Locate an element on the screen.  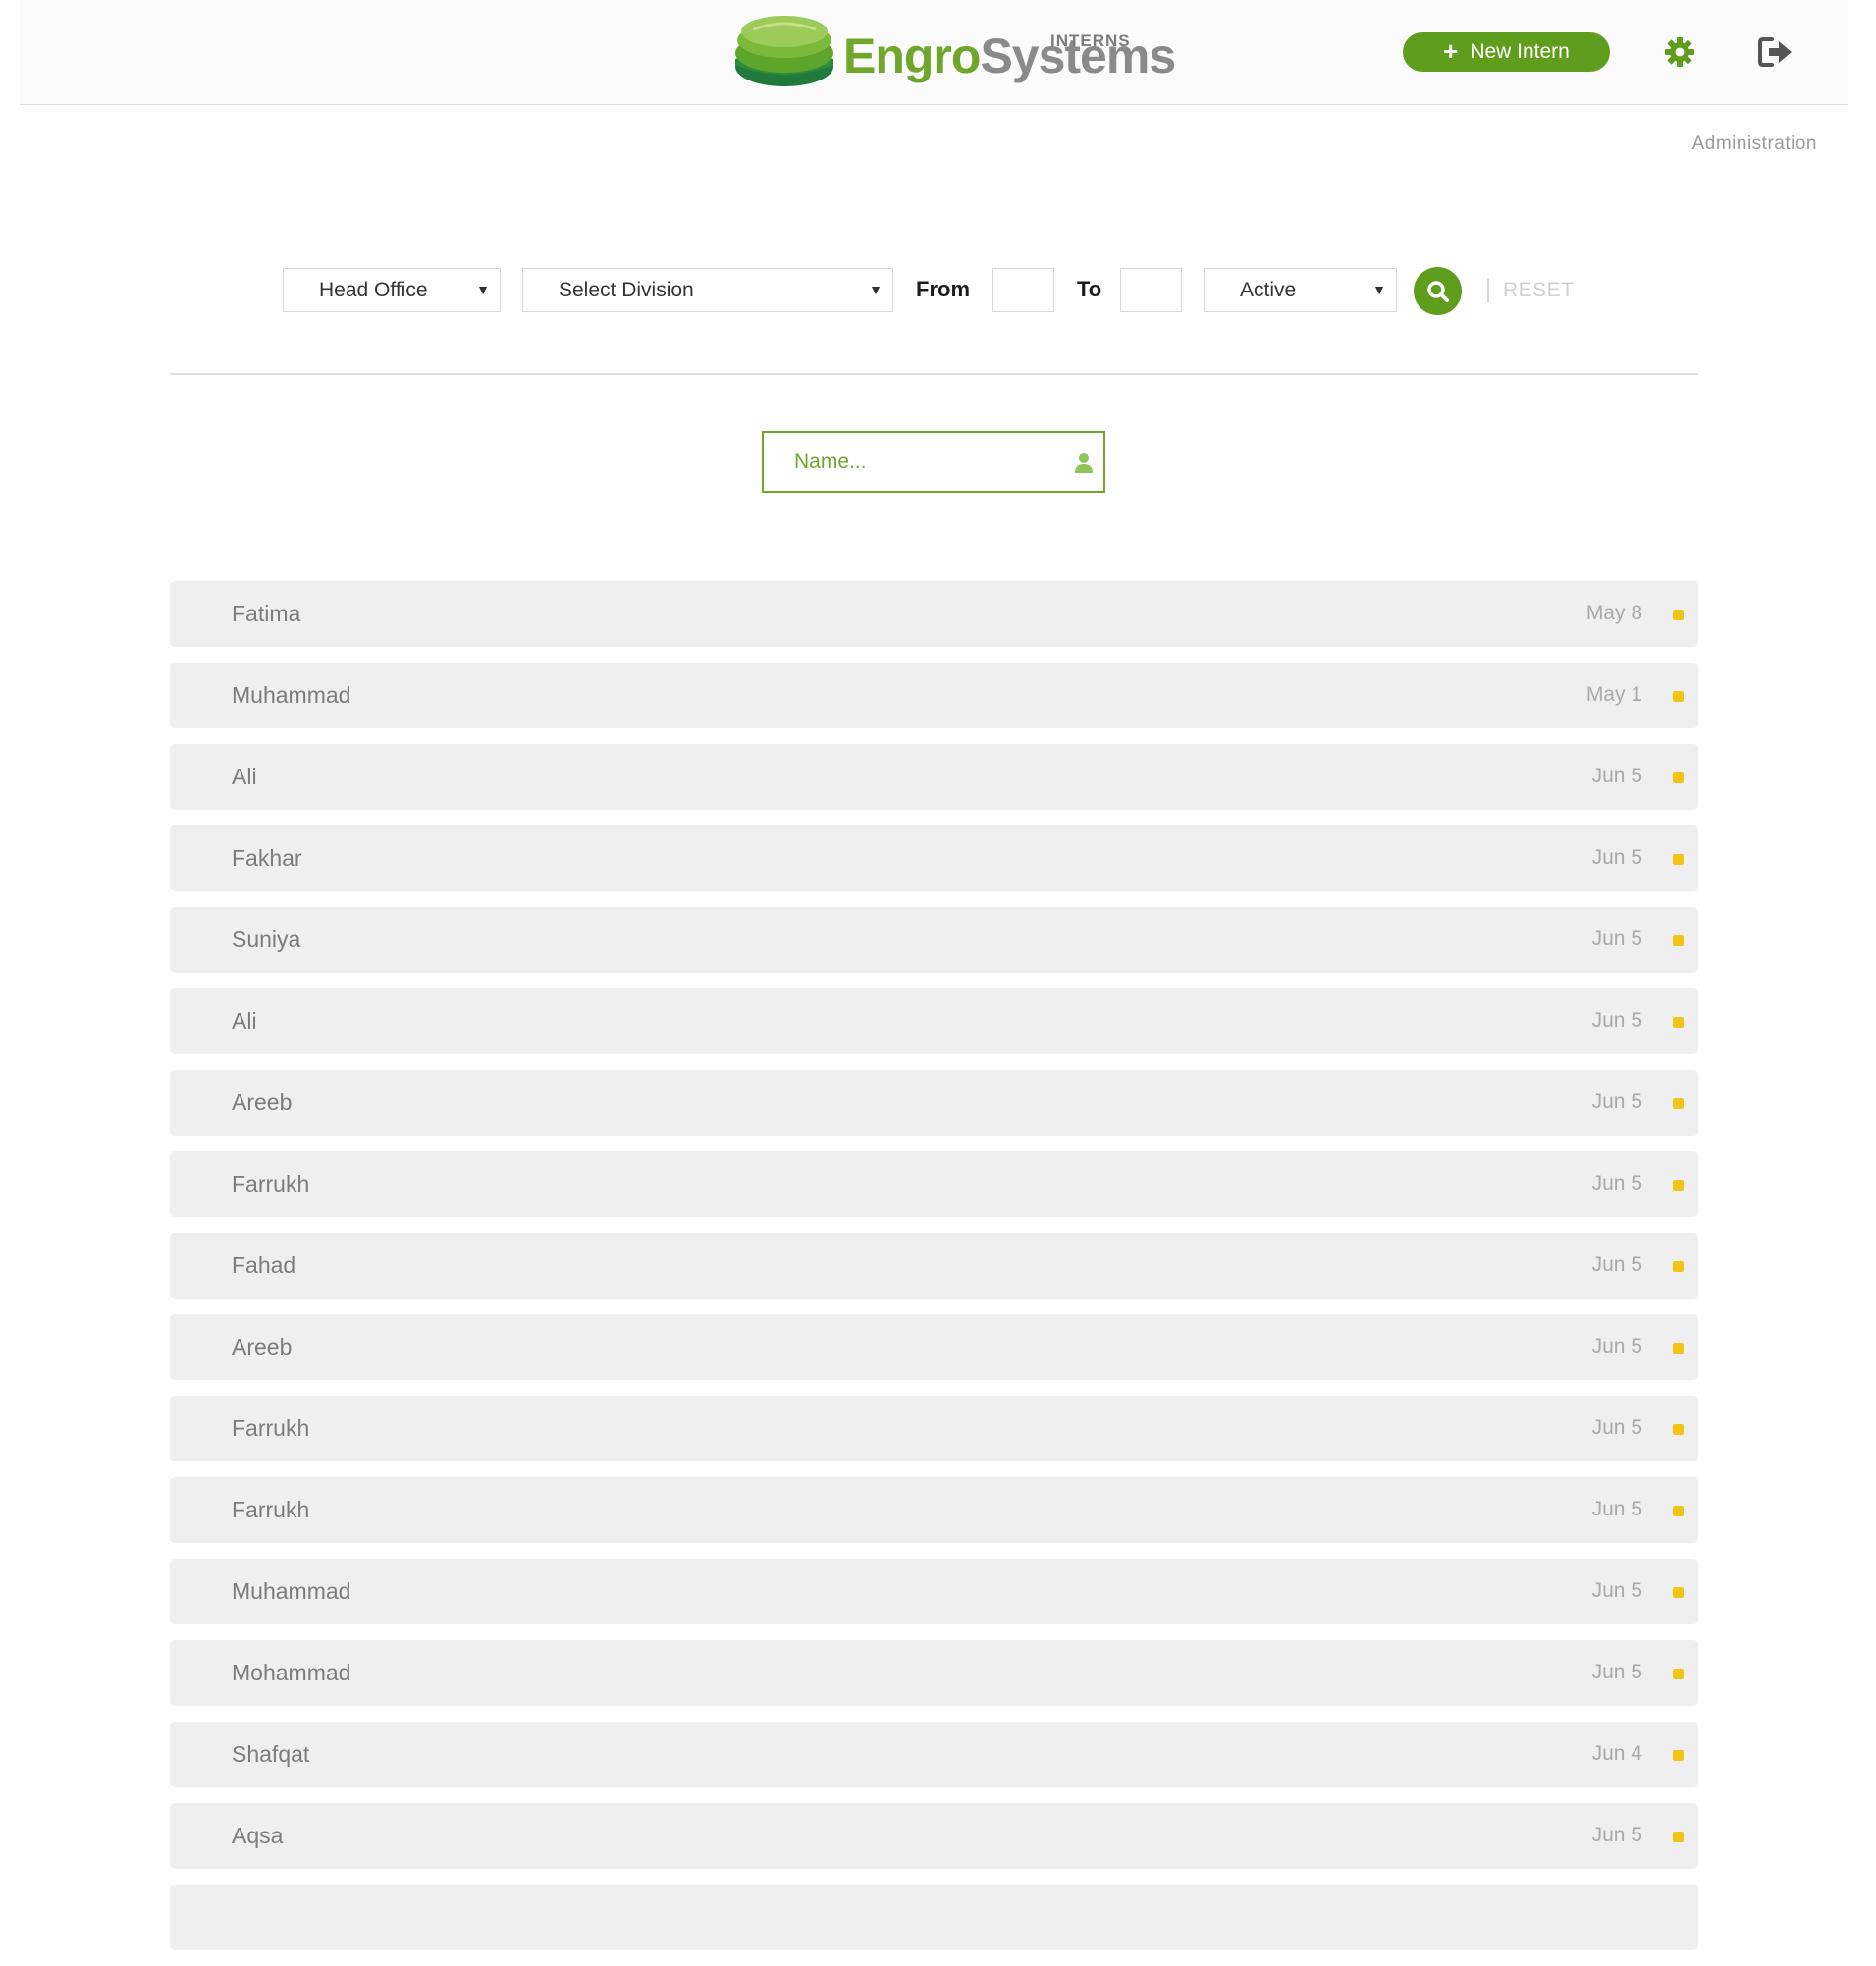
office-select-value: Head Office is located at coordinates (374, 289).